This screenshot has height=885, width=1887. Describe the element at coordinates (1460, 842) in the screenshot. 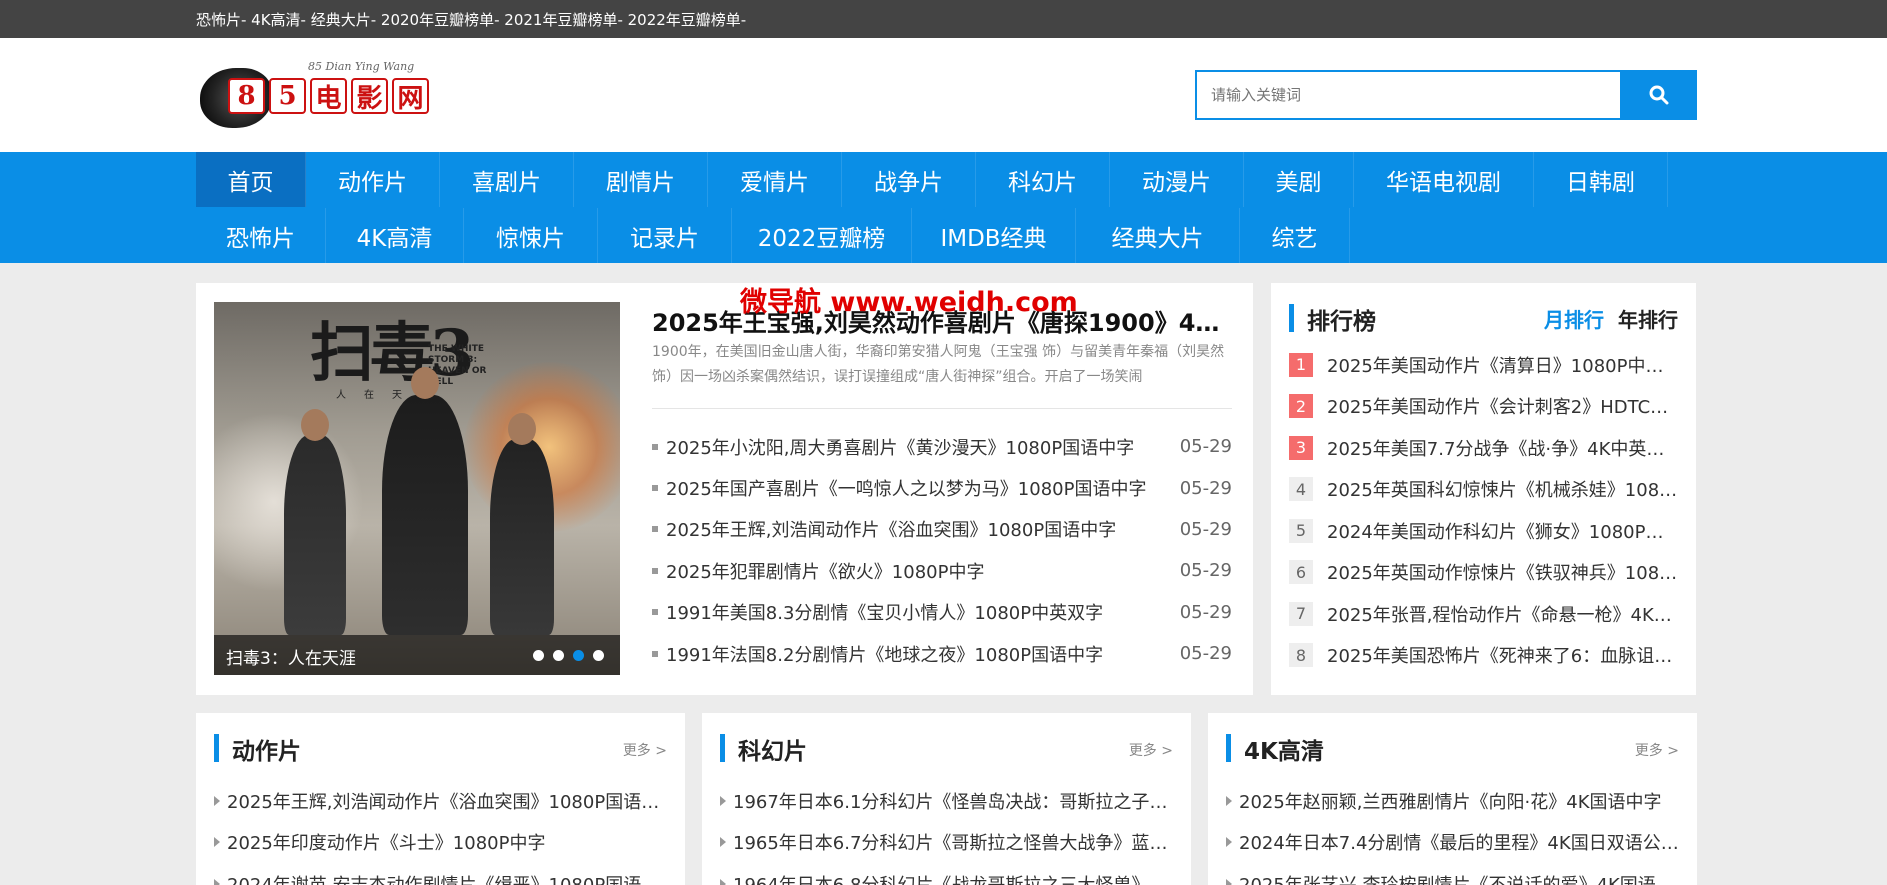

I see `list-item-title: 2024年日本7.4分剧情《最后的里程》4K国日双语公映版` at that location.